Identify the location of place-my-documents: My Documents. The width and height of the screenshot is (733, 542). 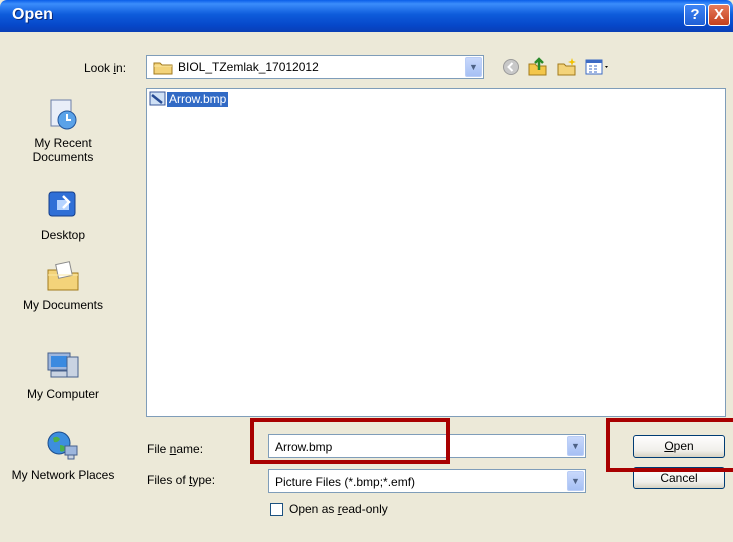
(63, 285).